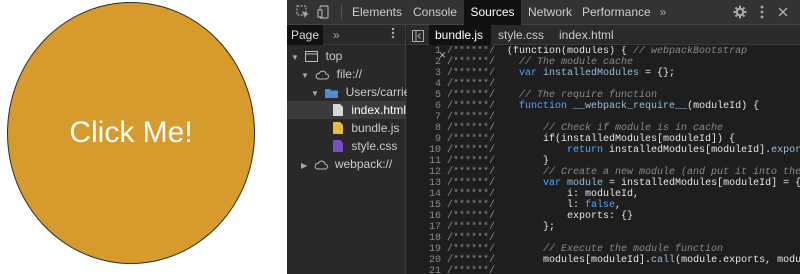  What do you see at coordinates (460, 43) in the screenshot?
I see `editor-tab-bundle-js: bundle.js ×` at bounding box center [460, 43].